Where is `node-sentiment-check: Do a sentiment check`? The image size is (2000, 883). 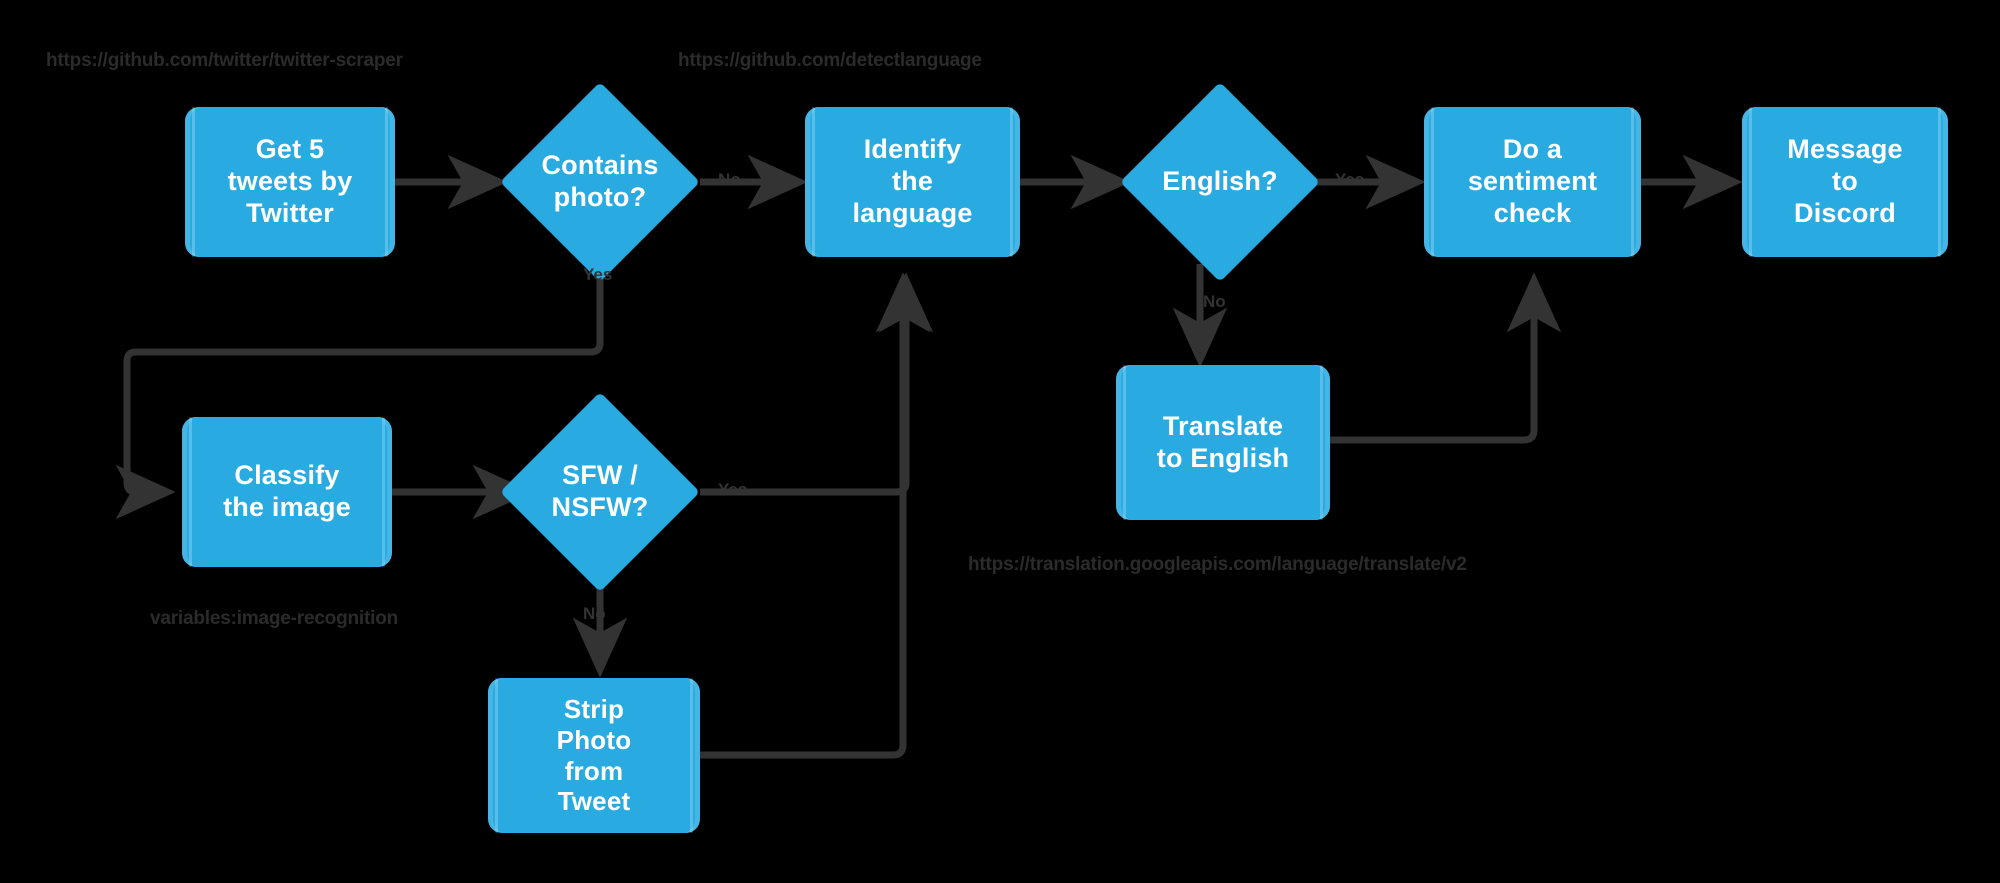 node-sentiment-check: Do a sentiment check is located at coordinates (1532, 182).